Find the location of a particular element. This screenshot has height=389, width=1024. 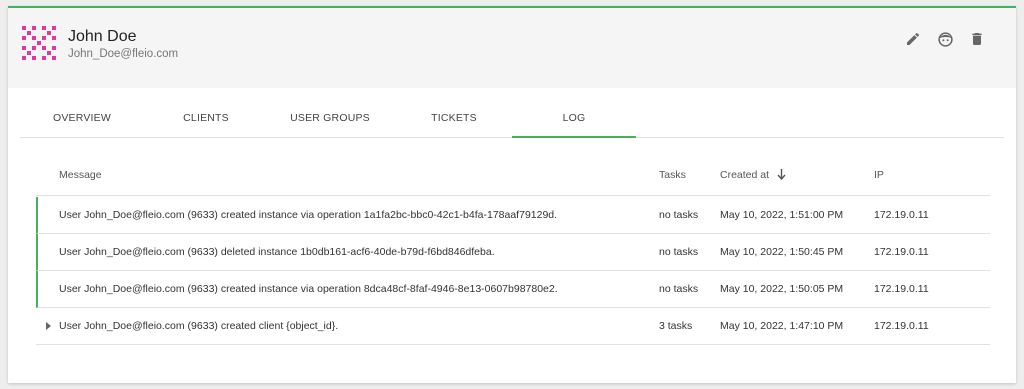

header-actions is located at coordinates (945, 39).